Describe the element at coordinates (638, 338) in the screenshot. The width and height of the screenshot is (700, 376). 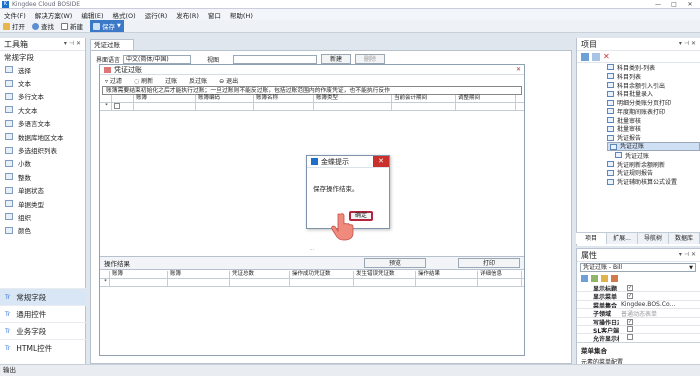
I see `property-row: 允许显示标题` at that location.